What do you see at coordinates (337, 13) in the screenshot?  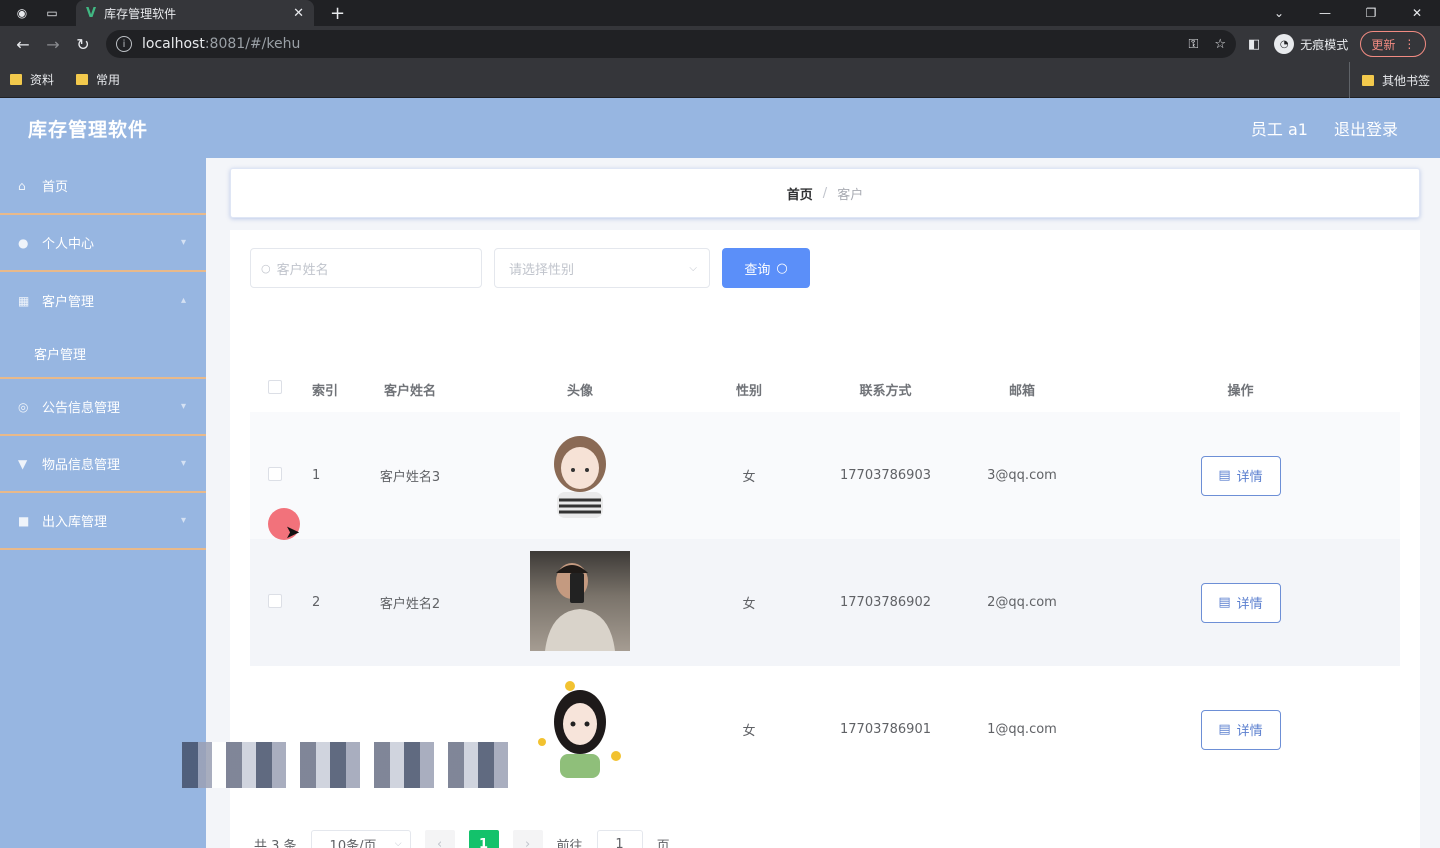 I see `new-tab-icon: +` at bounding box center [337, 13].